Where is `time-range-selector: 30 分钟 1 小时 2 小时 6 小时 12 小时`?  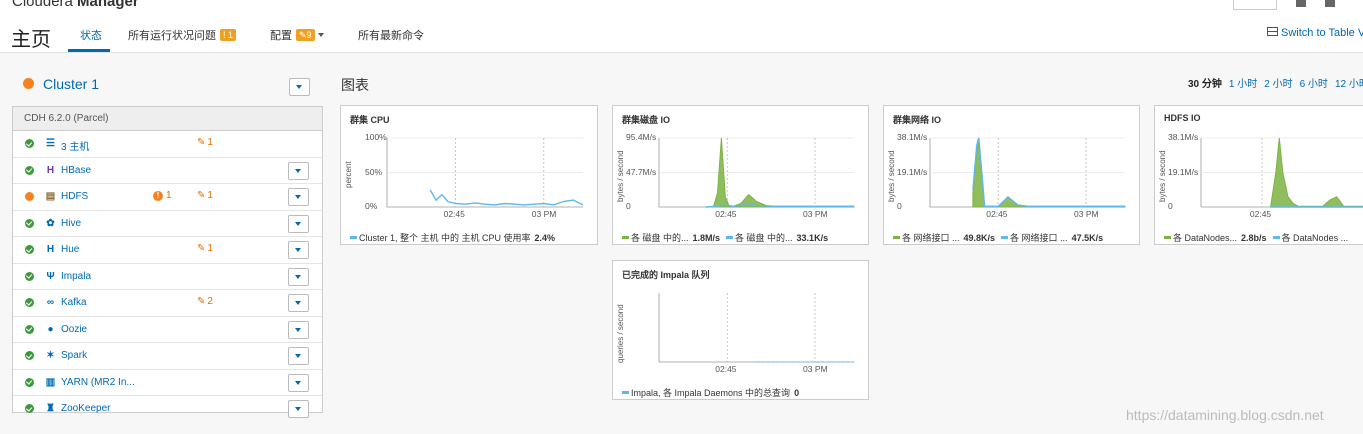
time-range-selector: 30 分钟 1 小时 2 小时 6 小时 12 小时 is located at coordinates (1275, 82).